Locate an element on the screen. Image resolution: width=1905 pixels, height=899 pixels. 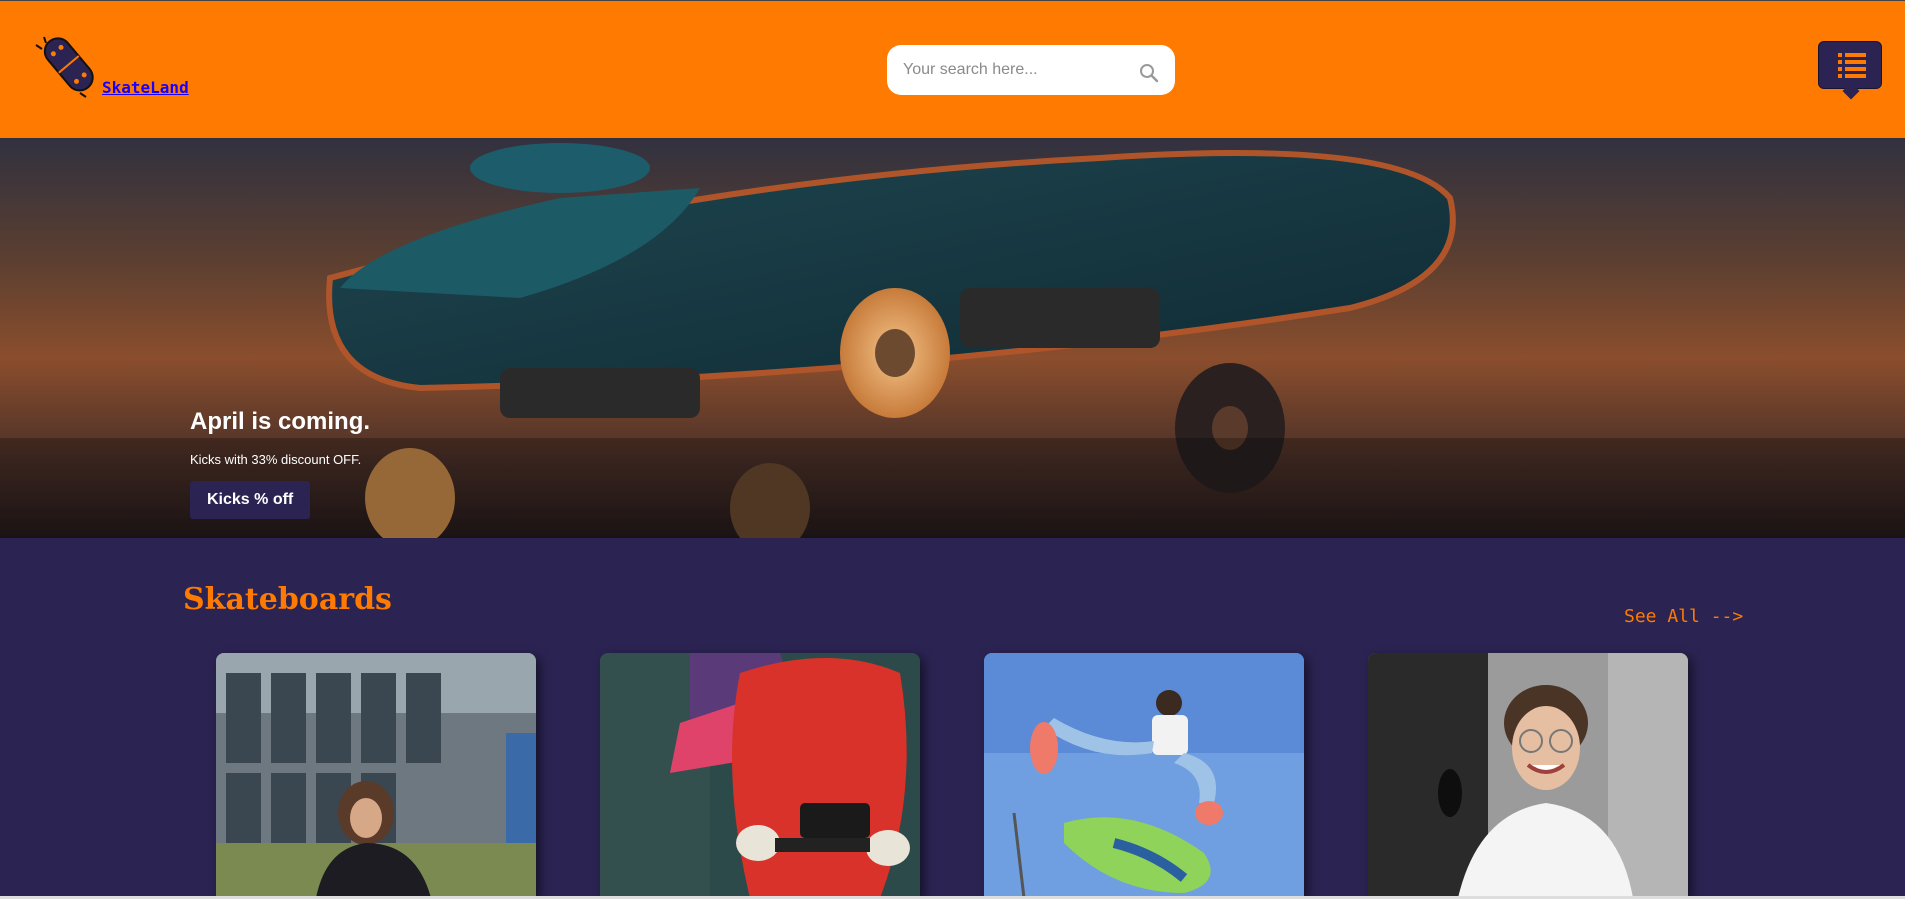
logo-text: SkateLand is located at coordinates (145, 87).